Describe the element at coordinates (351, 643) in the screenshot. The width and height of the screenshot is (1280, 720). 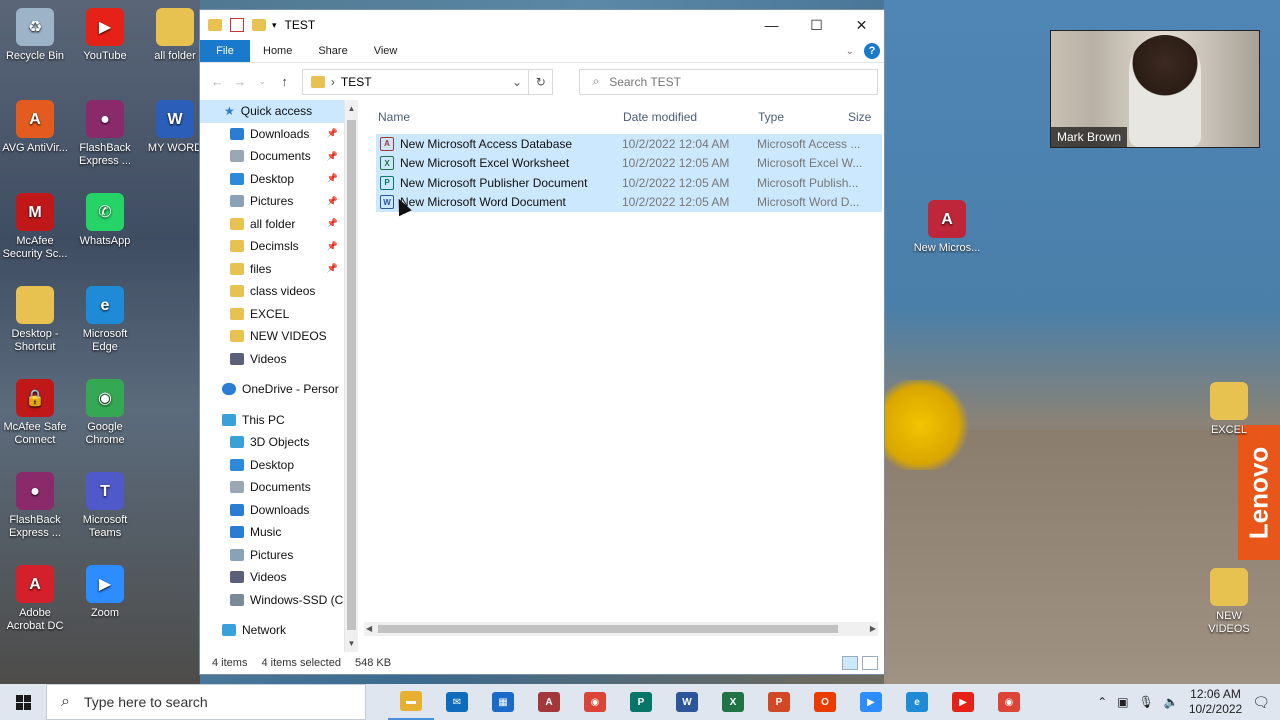
I see `scroll-down-icon: ▼` at that location.